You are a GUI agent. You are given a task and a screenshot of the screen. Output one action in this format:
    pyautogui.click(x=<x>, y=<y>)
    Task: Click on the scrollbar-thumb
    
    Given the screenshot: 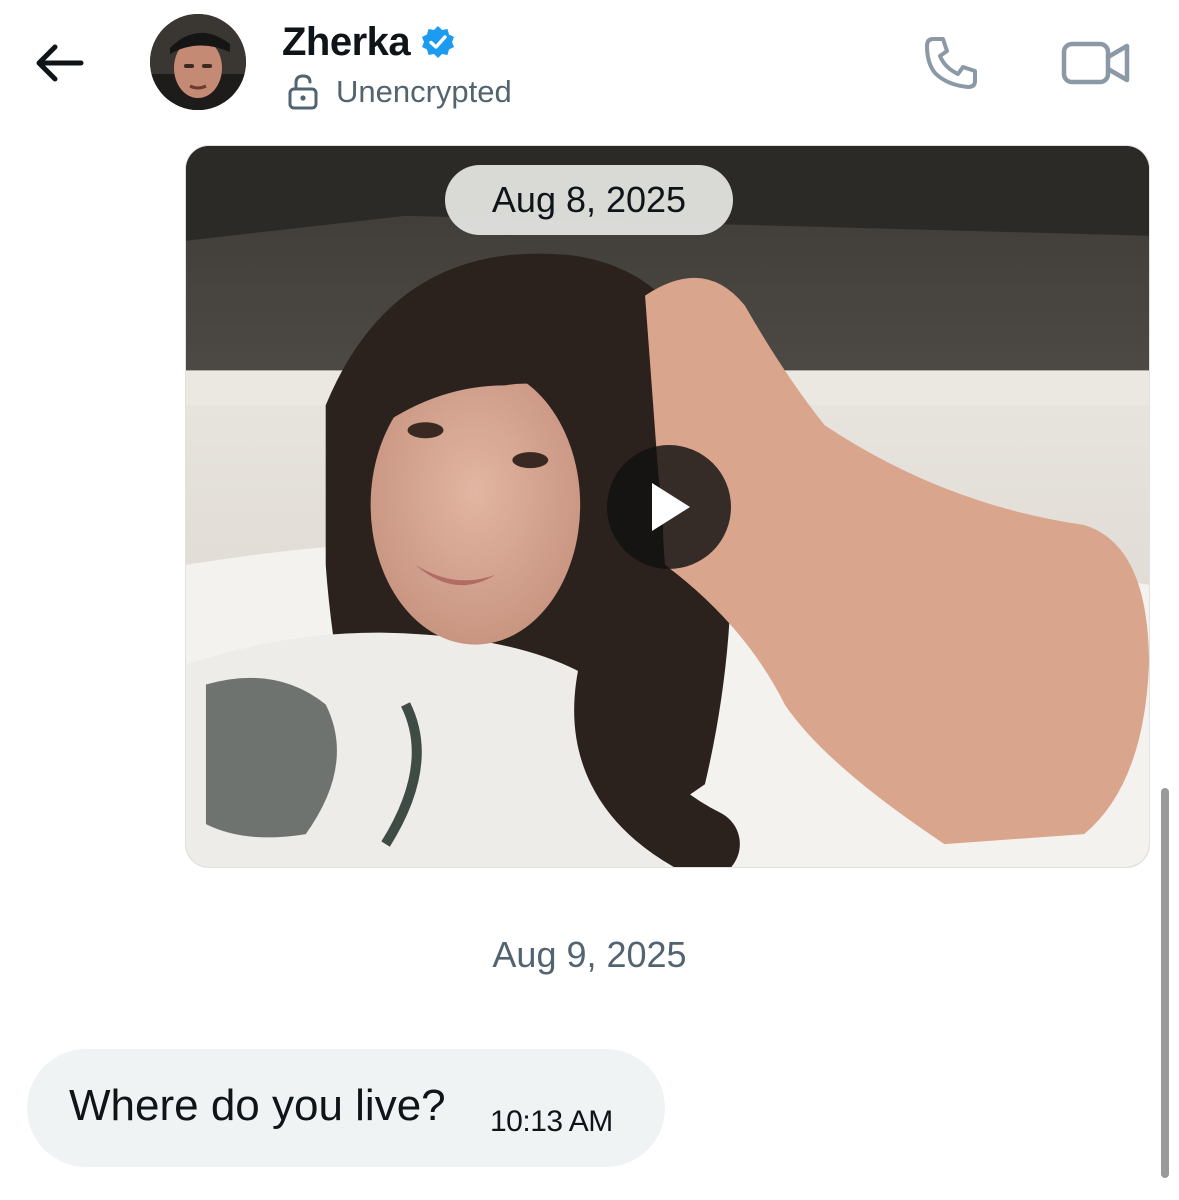 What is the action you would take?
    pyautogui.click(x=1165, y=983)
    